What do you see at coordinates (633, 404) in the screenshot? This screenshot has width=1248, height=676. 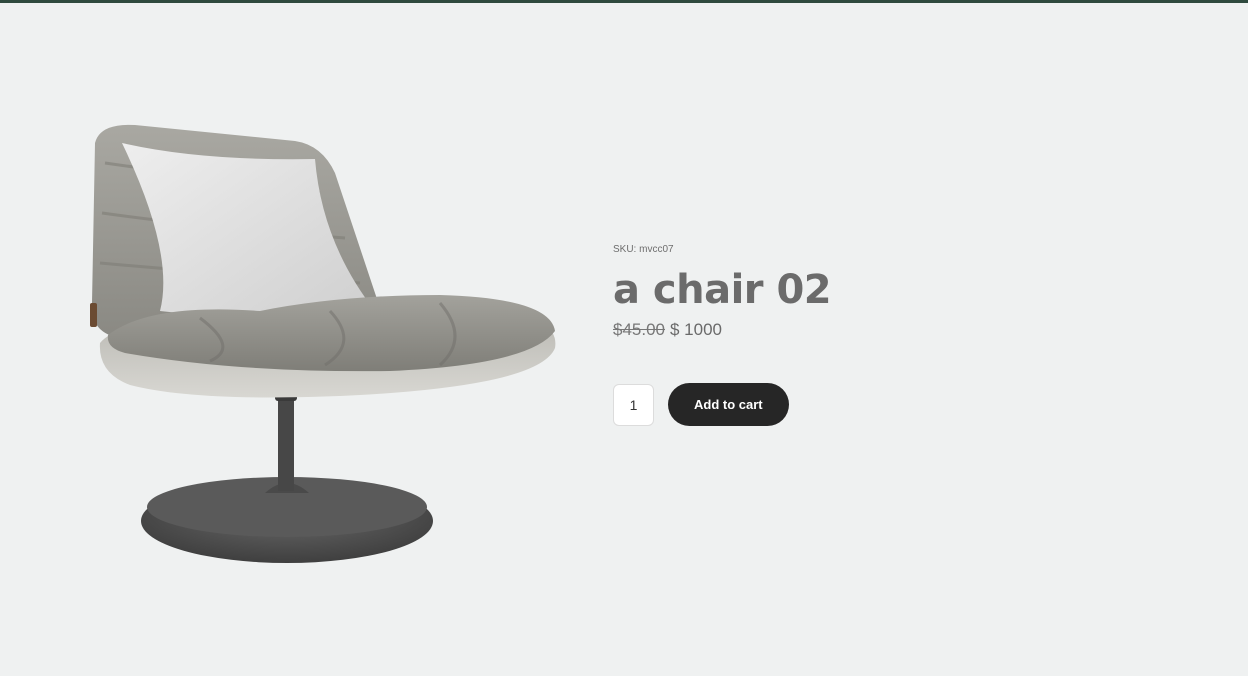 I see `quantity-input` at bounding box center [633, 404].